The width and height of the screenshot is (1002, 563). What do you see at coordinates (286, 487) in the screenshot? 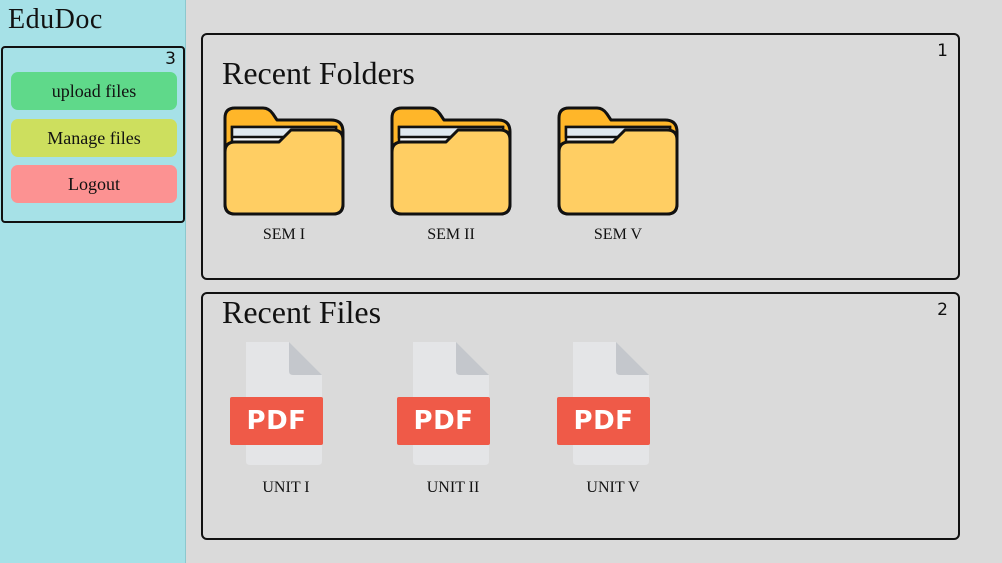
I see `file-name: UNIT I` at bounding box center [286, 487].